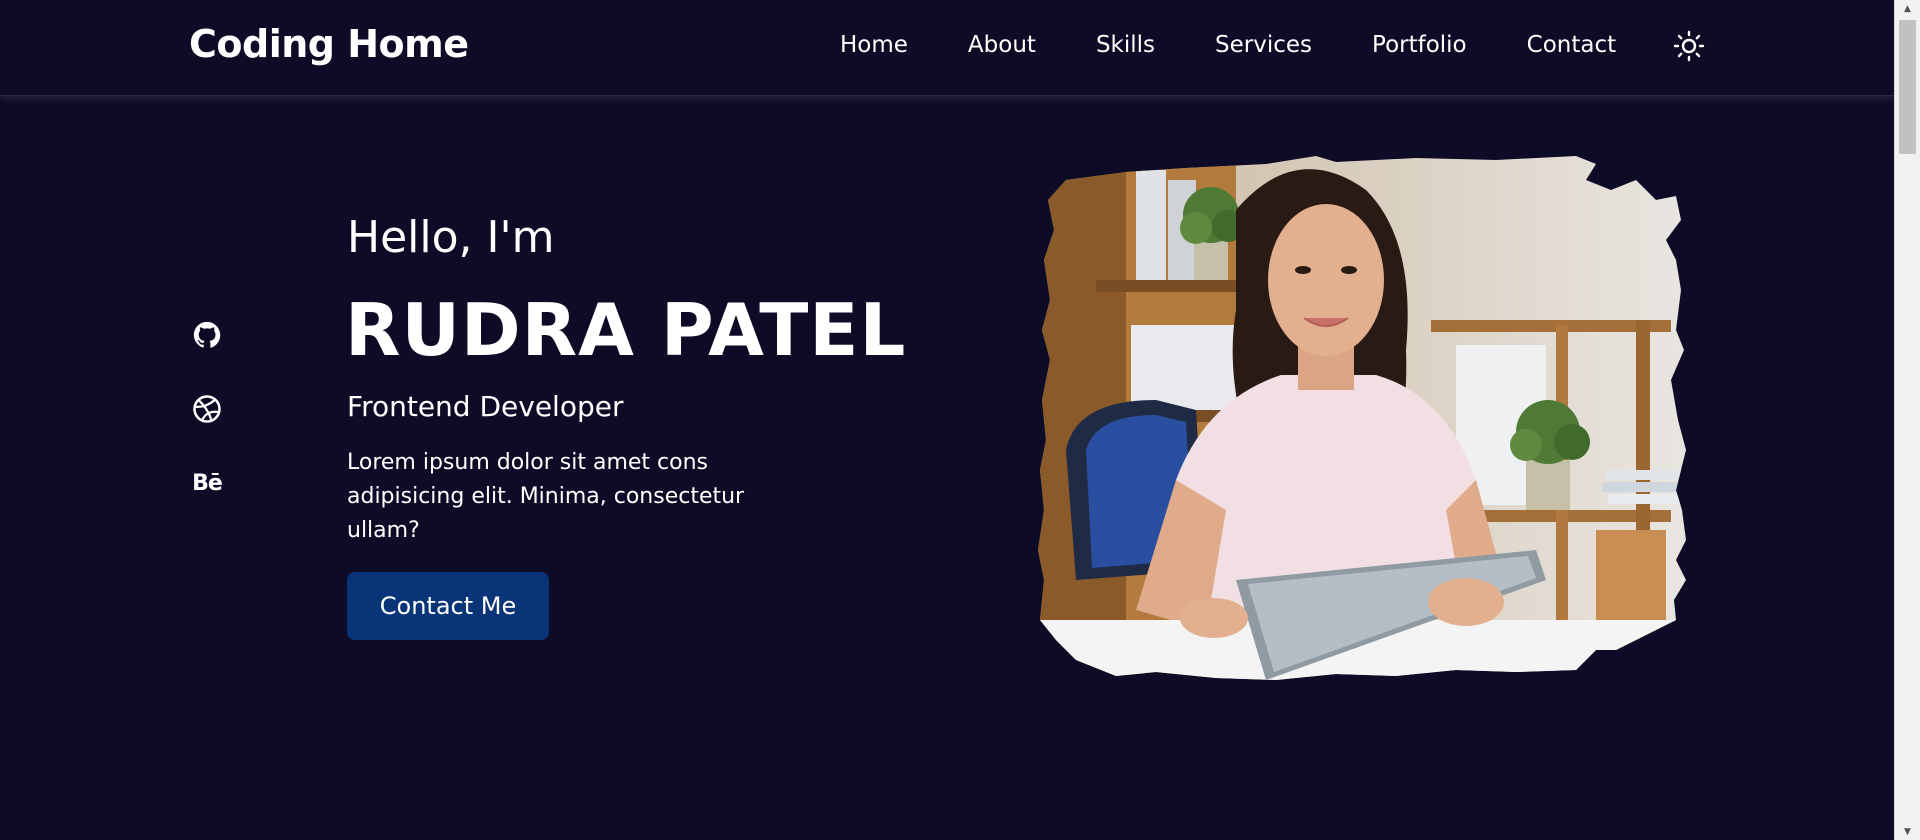 The height and width of the screenshot is (840, 1920). Describe the element at coordinates (207, 429) in the screenshot. I see `social-links: Bē` at that location.